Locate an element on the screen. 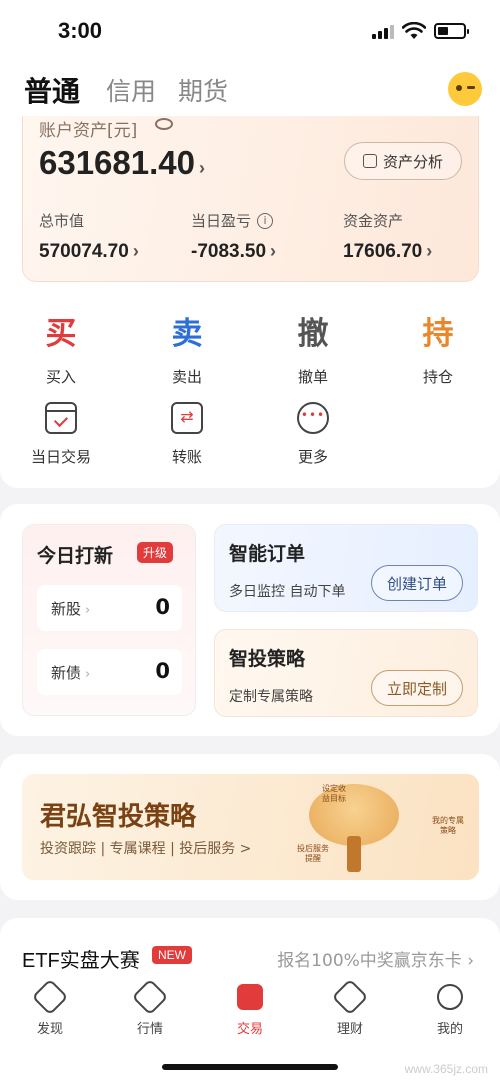 The width and height of the screenshot is (500, 1082). bottom-tab-bar: 发现 行情 交易 理财 我的 is located at coordinates (250, 1009).